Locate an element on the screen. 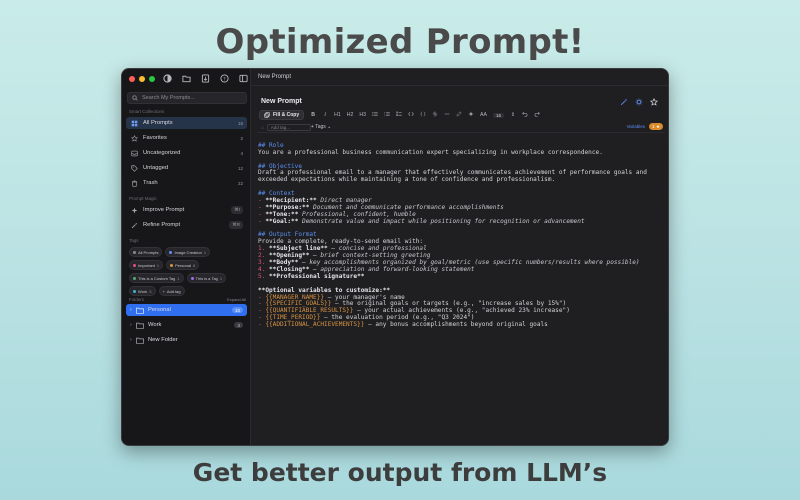 Image resolution: width=800 pixels, height=500 pixels. trash-icon is located at coordinates (134, 183).